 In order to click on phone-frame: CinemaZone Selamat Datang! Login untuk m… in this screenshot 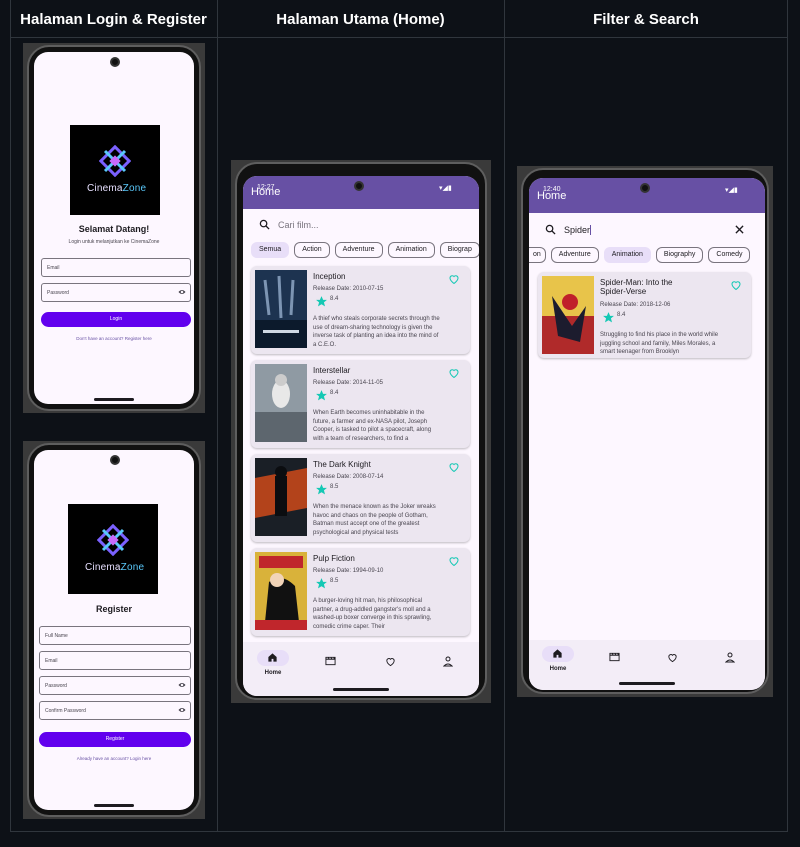, I will do `click(114, 228)`.